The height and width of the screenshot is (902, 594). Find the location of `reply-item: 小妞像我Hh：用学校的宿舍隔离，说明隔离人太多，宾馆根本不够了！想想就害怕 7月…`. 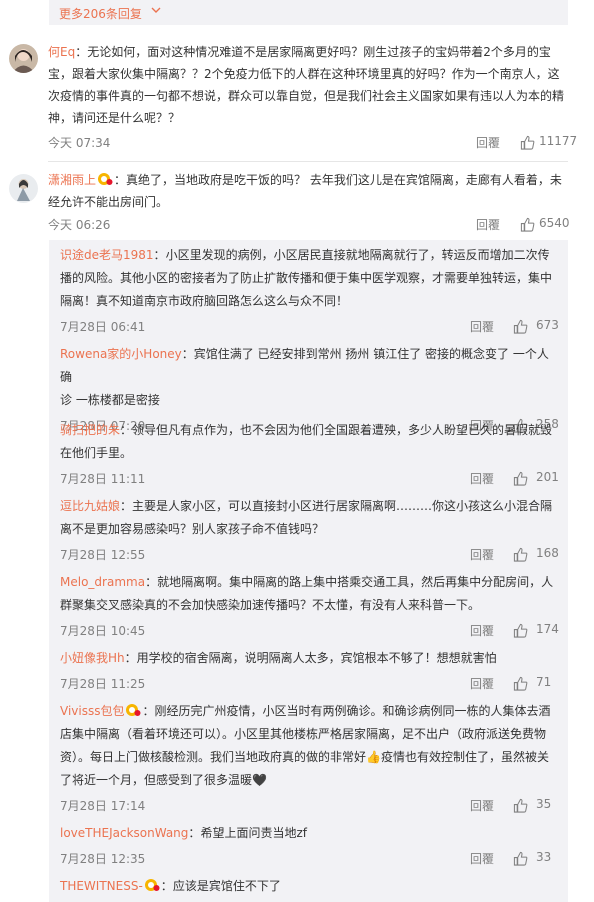

reply-item: 小妞像我Hh：用学校的宿舍隔离，说明隔离人太多，宾馆根本不够了！想想就害怕 7月… is located at coordinates (310, 670).